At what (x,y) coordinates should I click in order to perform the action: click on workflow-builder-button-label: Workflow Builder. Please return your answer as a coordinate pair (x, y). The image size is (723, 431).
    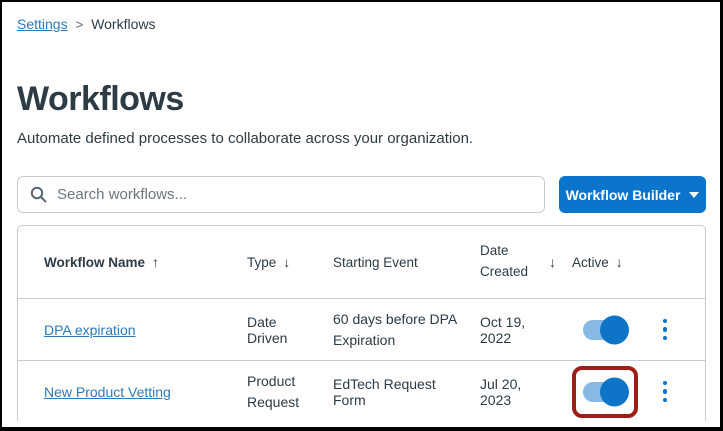
    Looking at the image, I should click on (623, 194).